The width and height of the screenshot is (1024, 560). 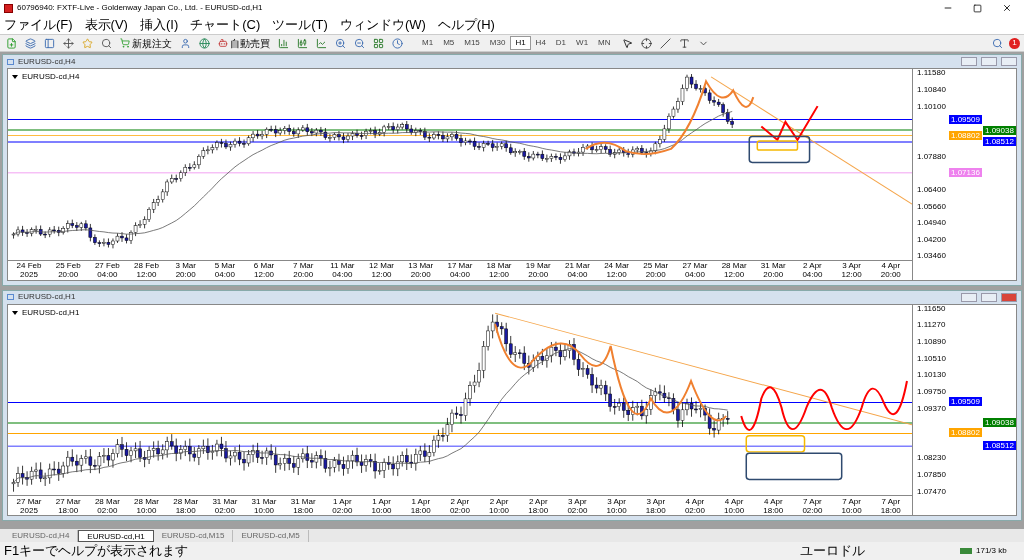 What do you see at coordinates (51, 312) in the screenshot?
I see `chart-symbol-label: EURUSD-cd,H1` at bounding box center [51, 312].